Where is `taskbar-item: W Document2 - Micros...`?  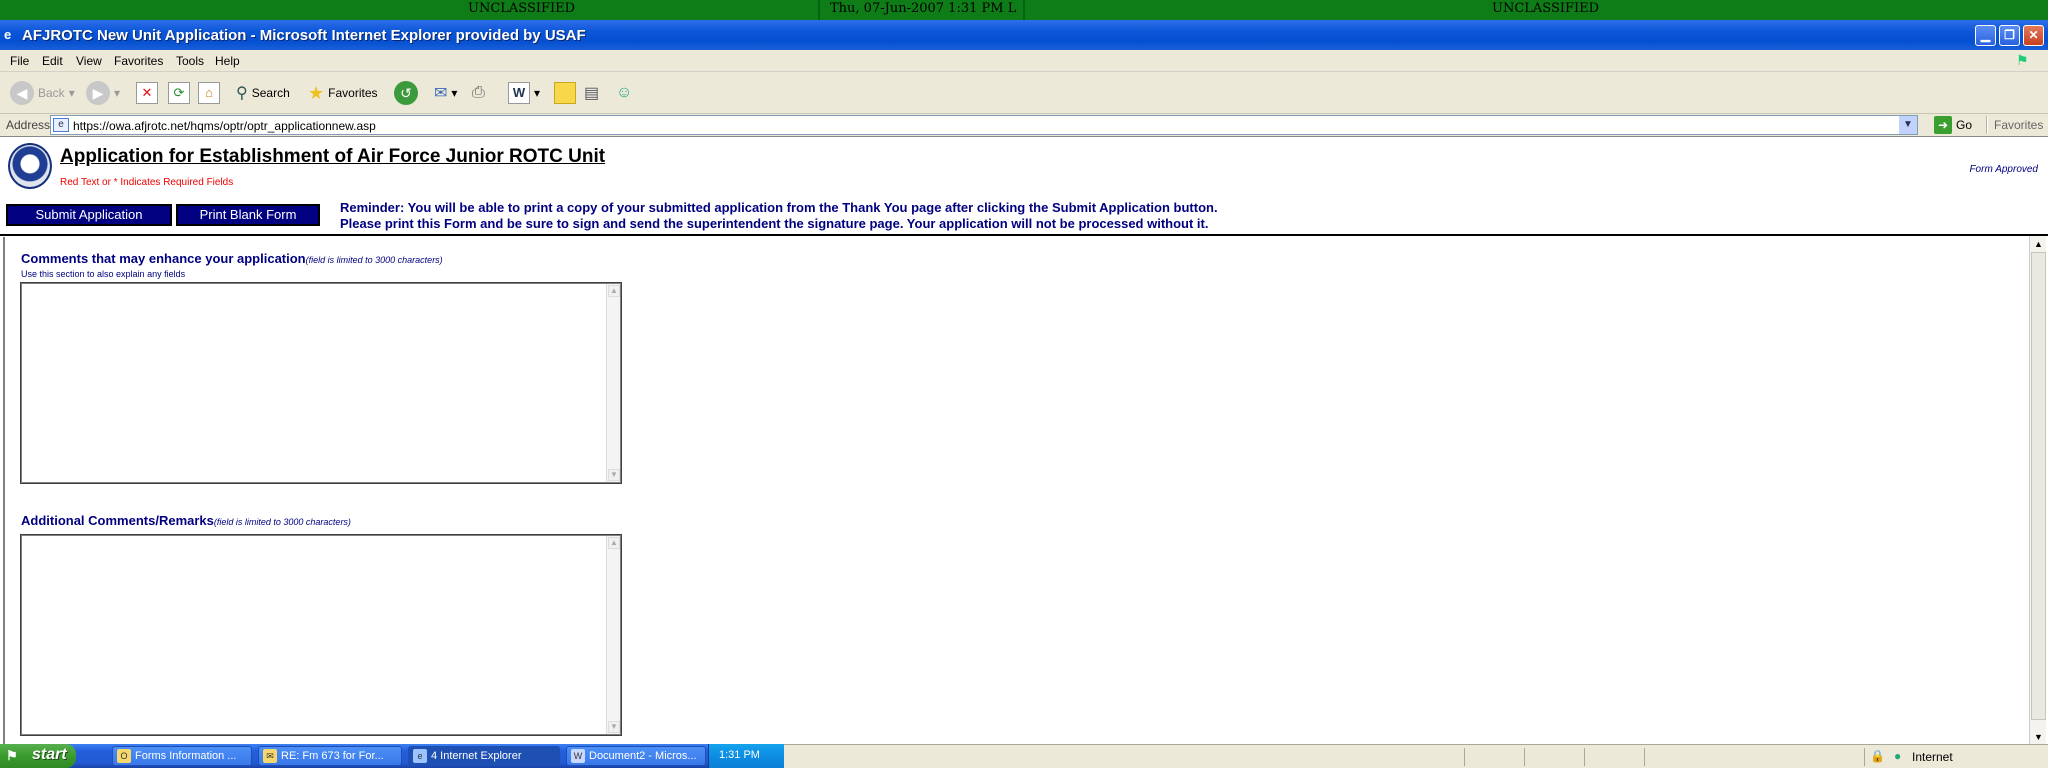 taskbar-item: W Document2 - Micros... is located at coordinates (636, 756).